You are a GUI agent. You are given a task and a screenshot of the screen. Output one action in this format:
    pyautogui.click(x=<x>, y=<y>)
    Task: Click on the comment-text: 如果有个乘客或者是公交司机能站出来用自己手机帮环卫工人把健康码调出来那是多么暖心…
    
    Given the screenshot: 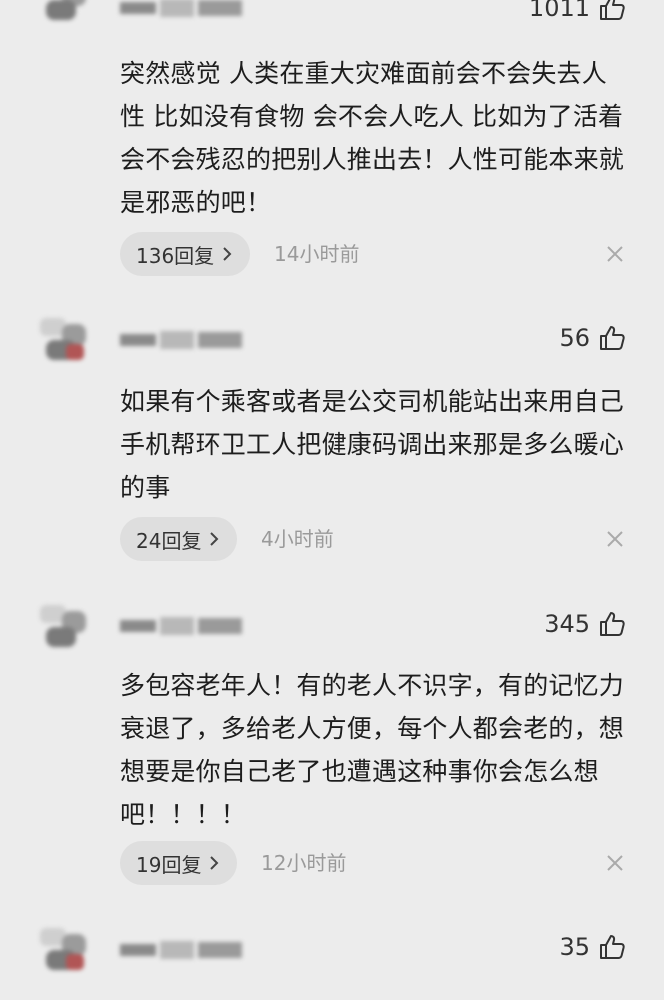 What is the action you would take?
    pyautogui.click(x=372, y=444)
    